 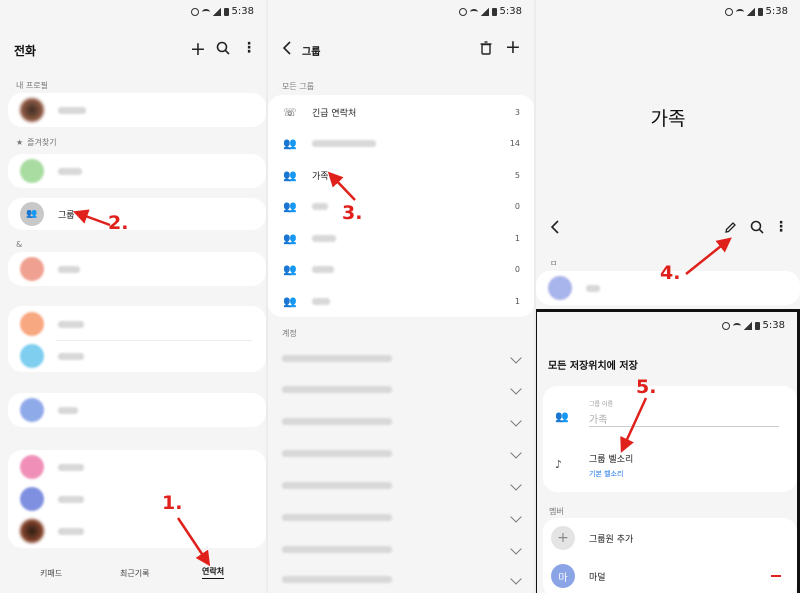 What do you see at coordinates (32, 214) in the screenshot?
I see `groups-icon: 👥` at bounding box center [32, 214].